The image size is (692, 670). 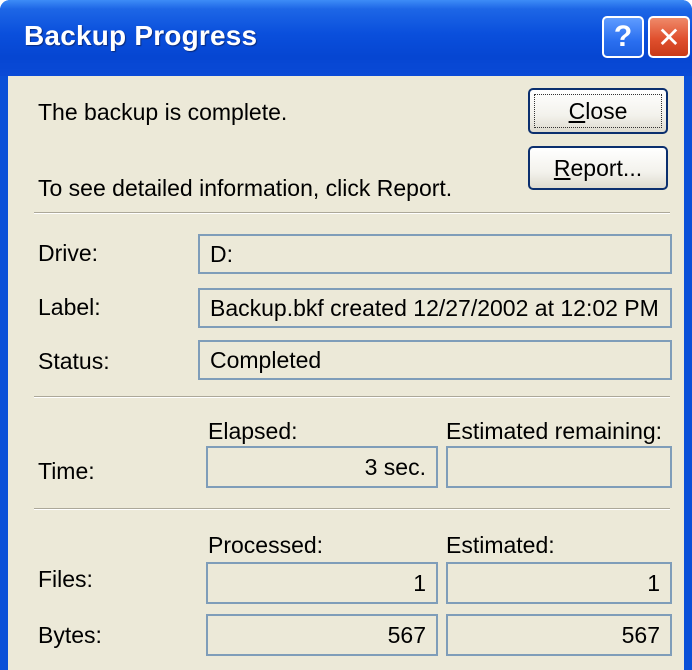 What do you see at coordinates (435, 254) in the screenshot?
I see `drive-field: D:` at bounding box center [435, 254].